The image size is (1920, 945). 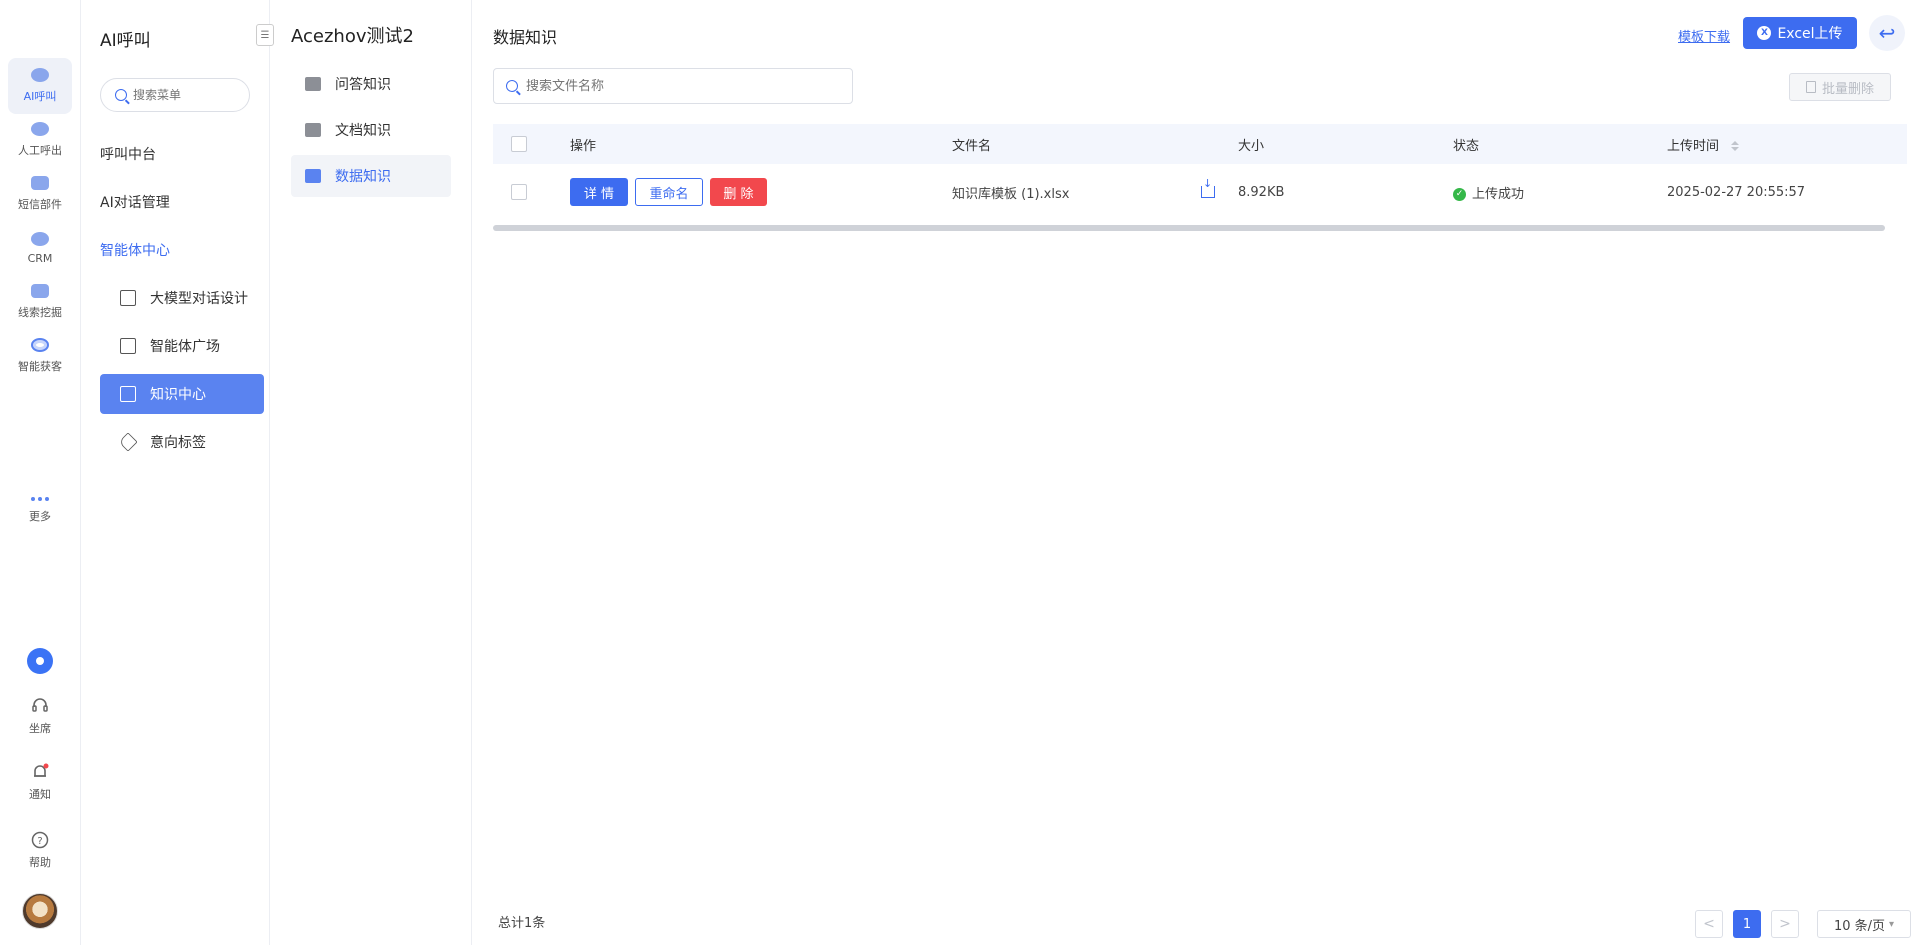 What do you see at coordinates (40, 794) in the screenshot?
I see `rail-label: 通知` at bounding box center [40, 794].